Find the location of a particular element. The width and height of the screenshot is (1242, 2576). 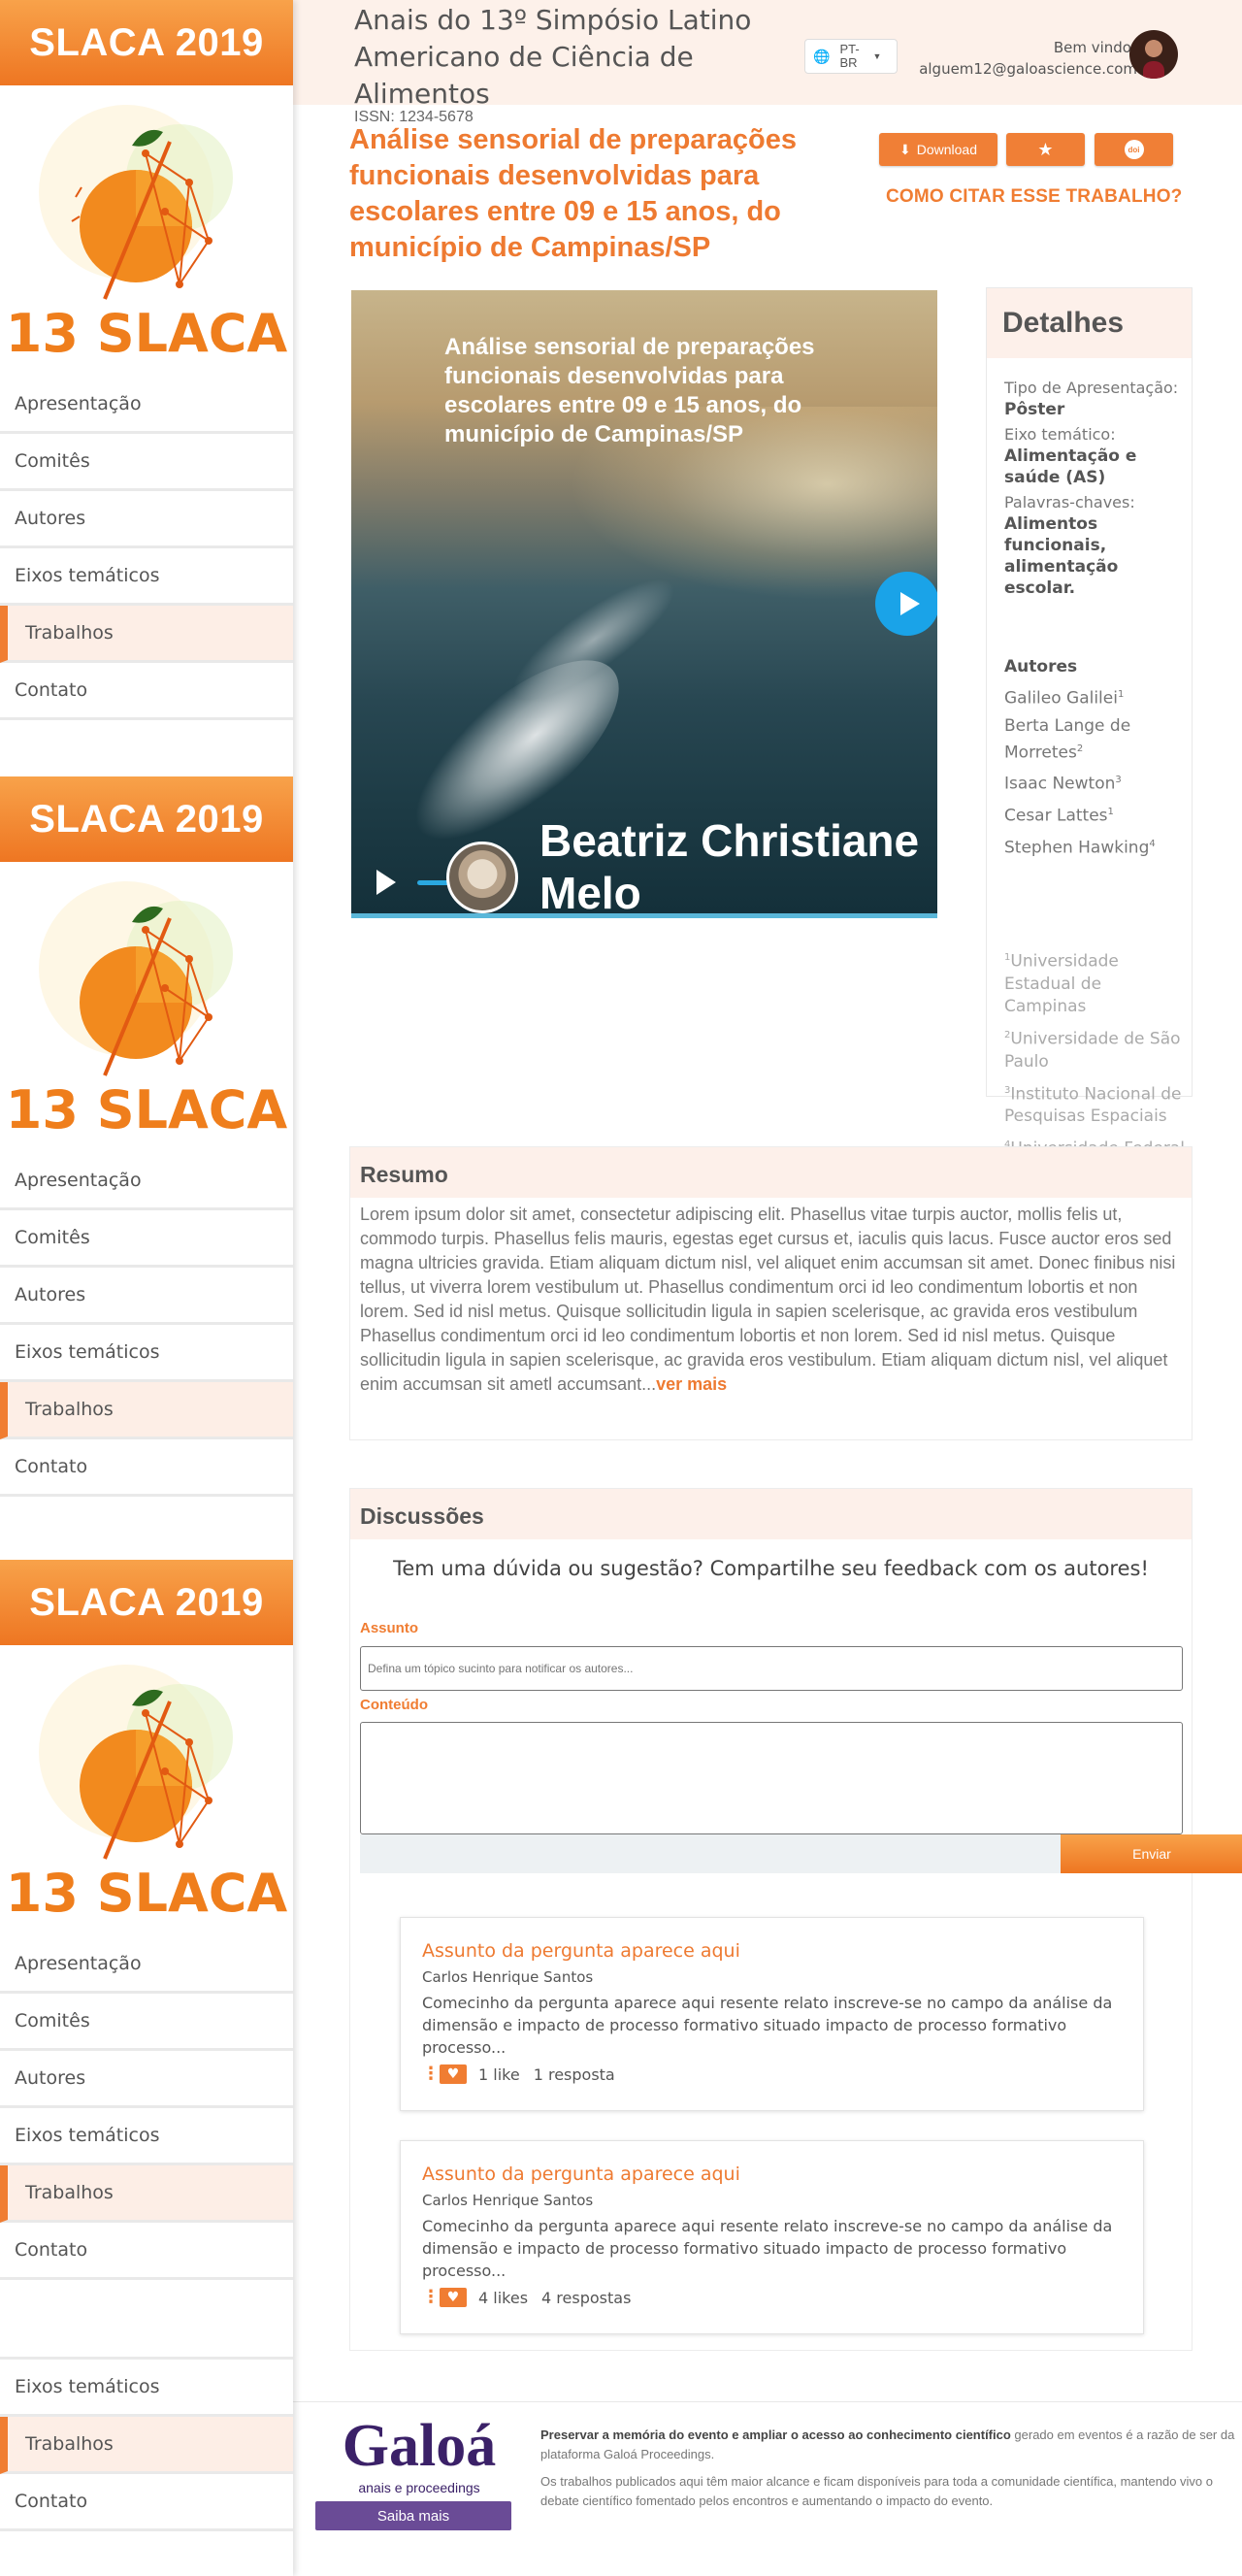

author-item: Berta Lange de Morretes2 is located at coordinates (1096, 740).